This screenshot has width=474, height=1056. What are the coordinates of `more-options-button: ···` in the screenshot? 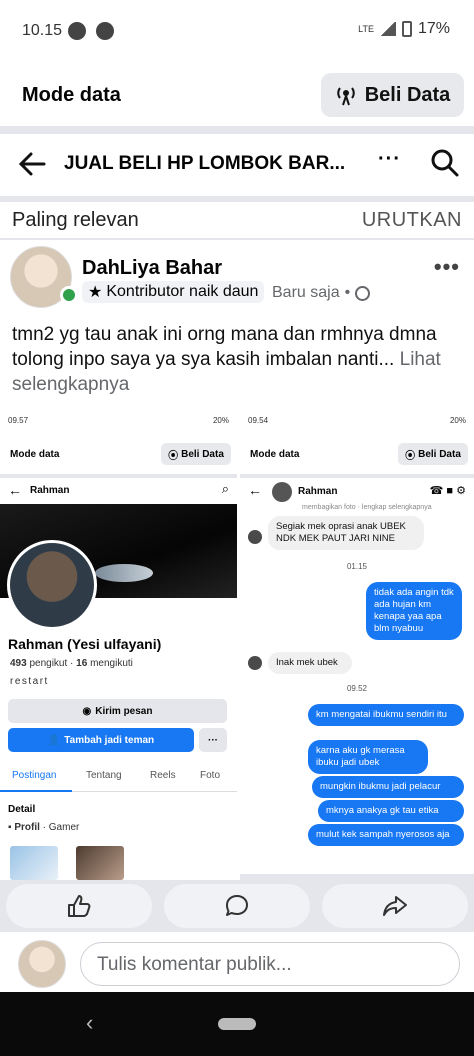 It's located at (389, 159).